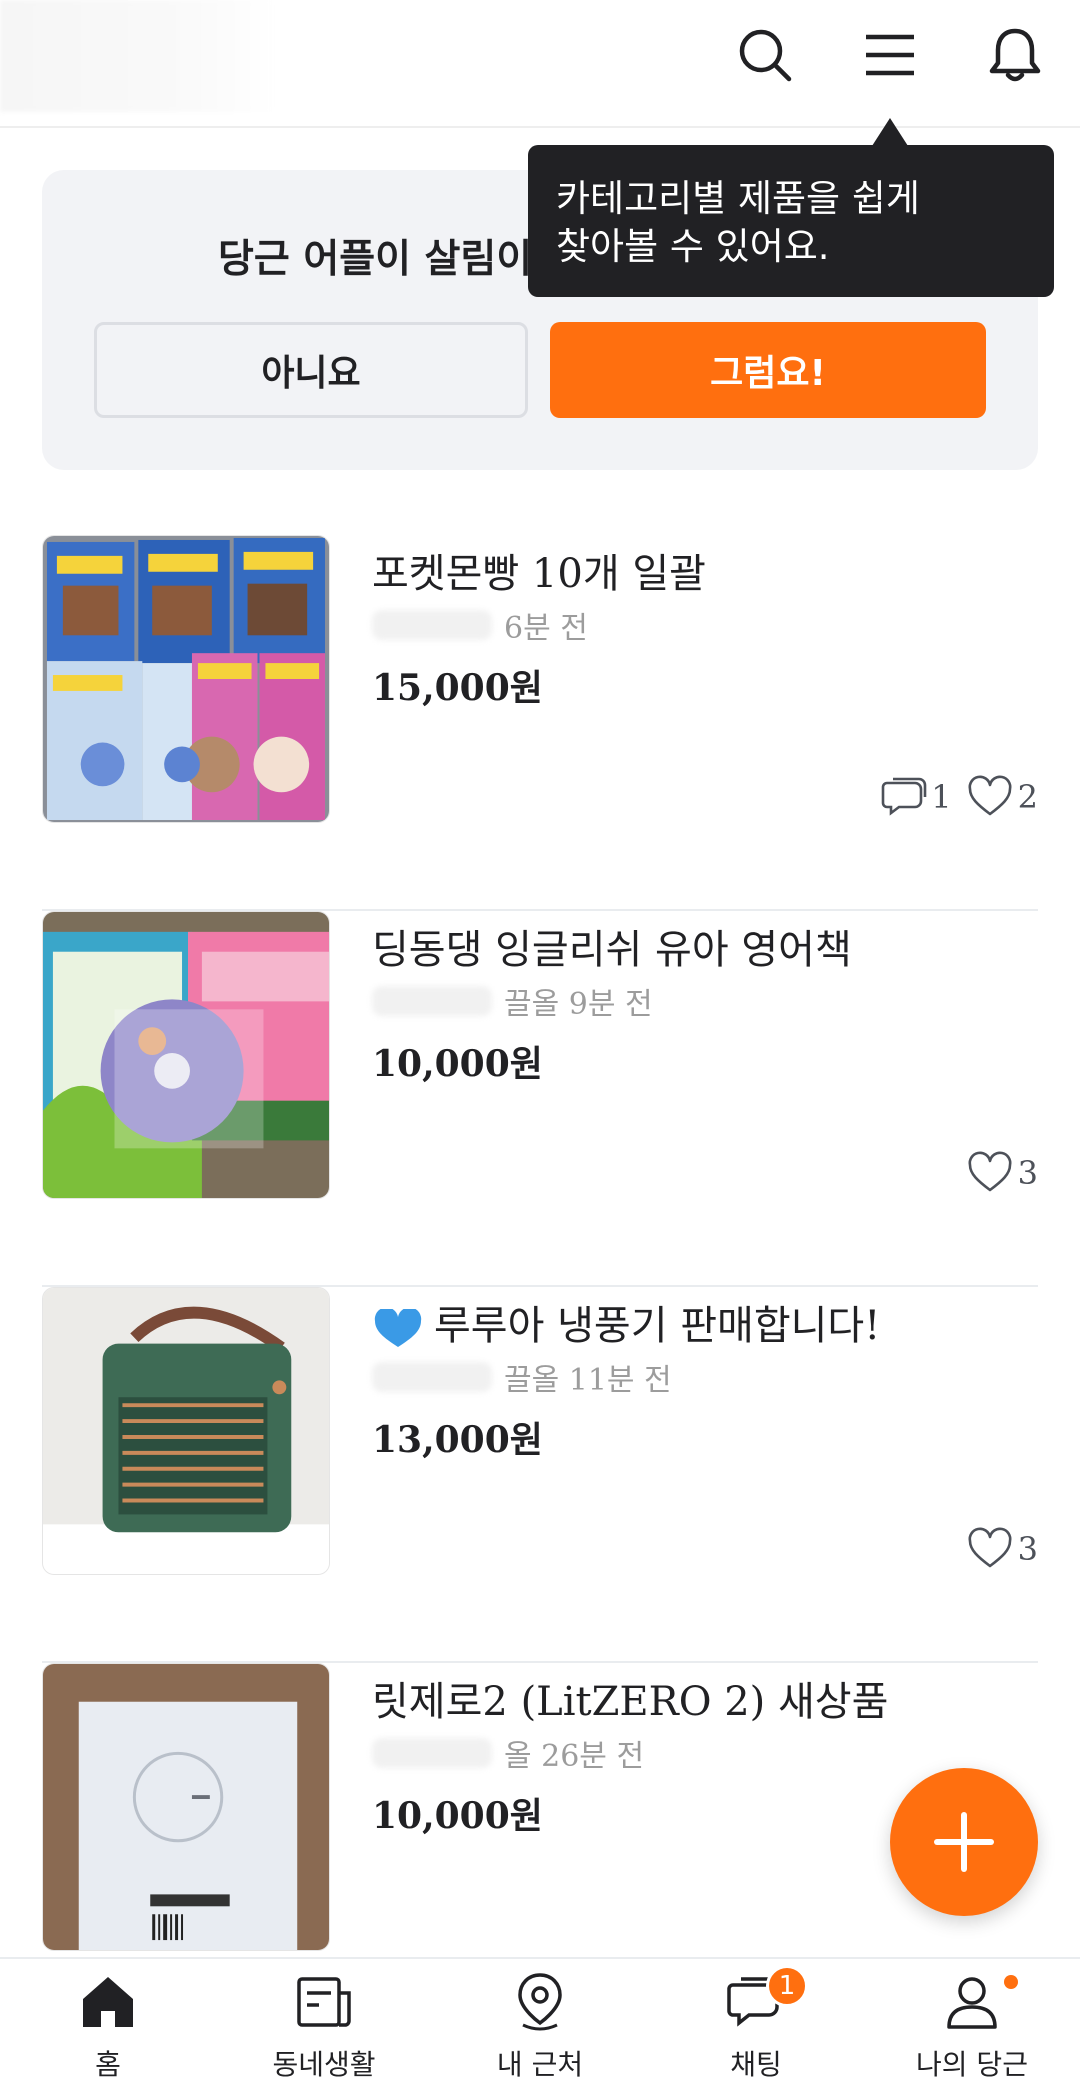  I want to click on listing-title: 루루아 냉풍기 판매합니다!, so click(702, 1322).